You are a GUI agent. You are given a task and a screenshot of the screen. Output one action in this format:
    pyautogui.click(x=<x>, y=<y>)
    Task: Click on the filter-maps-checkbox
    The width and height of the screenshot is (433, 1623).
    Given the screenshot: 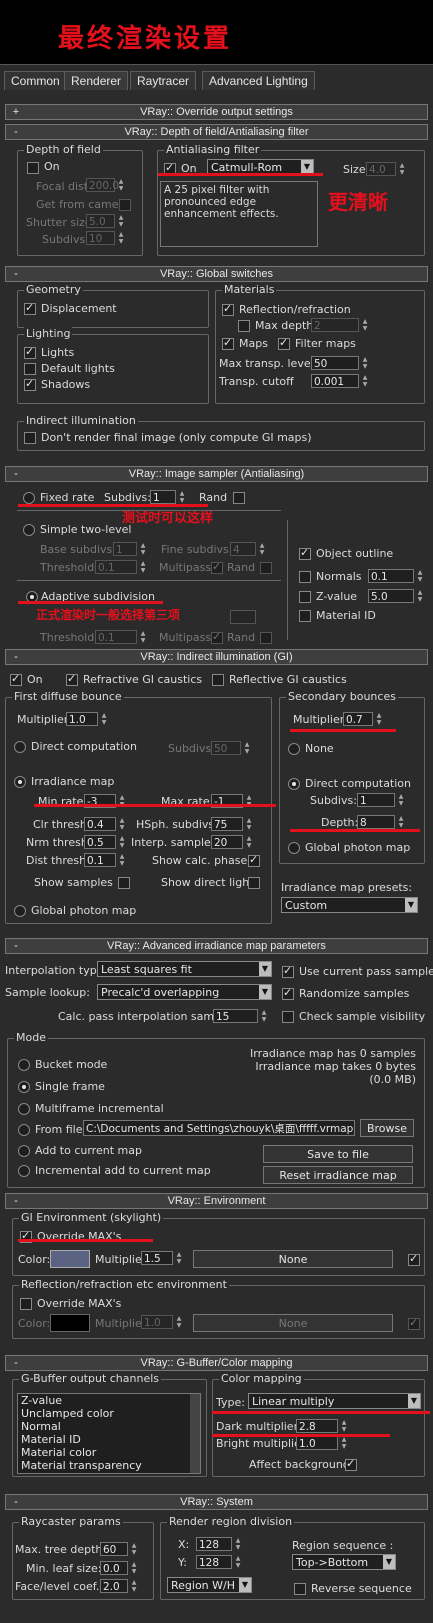 What is the action you would take?
    pyautogui.click(x=284, y=343)
    